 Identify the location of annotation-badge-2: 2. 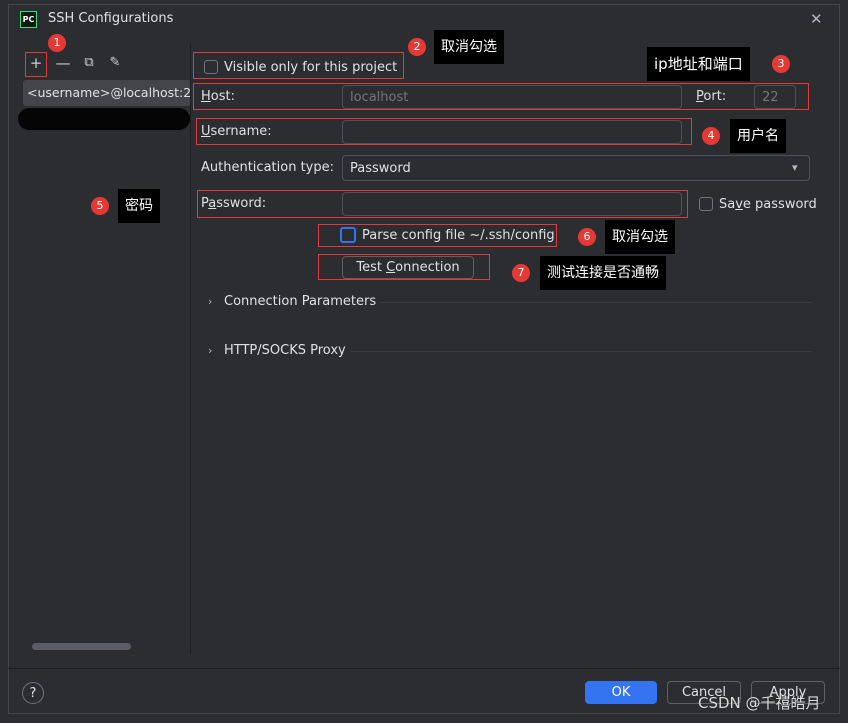
(417, 47).